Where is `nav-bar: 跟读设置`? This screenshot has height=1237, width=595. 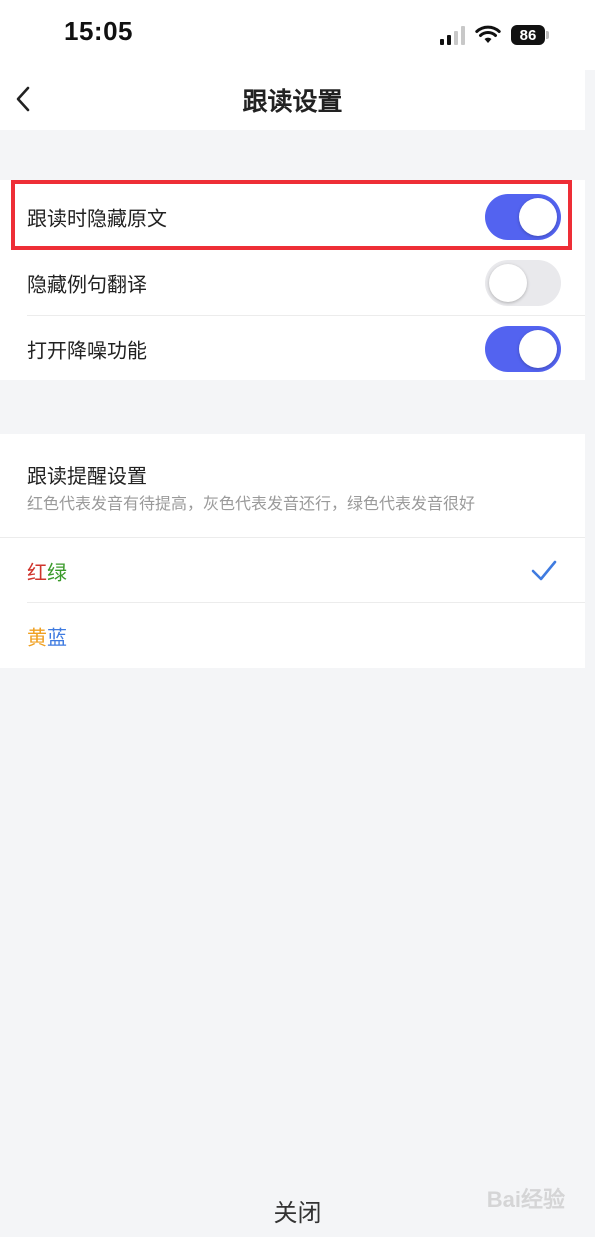
nav-bar: 跟读设置 is located at coordinates (292, 100).